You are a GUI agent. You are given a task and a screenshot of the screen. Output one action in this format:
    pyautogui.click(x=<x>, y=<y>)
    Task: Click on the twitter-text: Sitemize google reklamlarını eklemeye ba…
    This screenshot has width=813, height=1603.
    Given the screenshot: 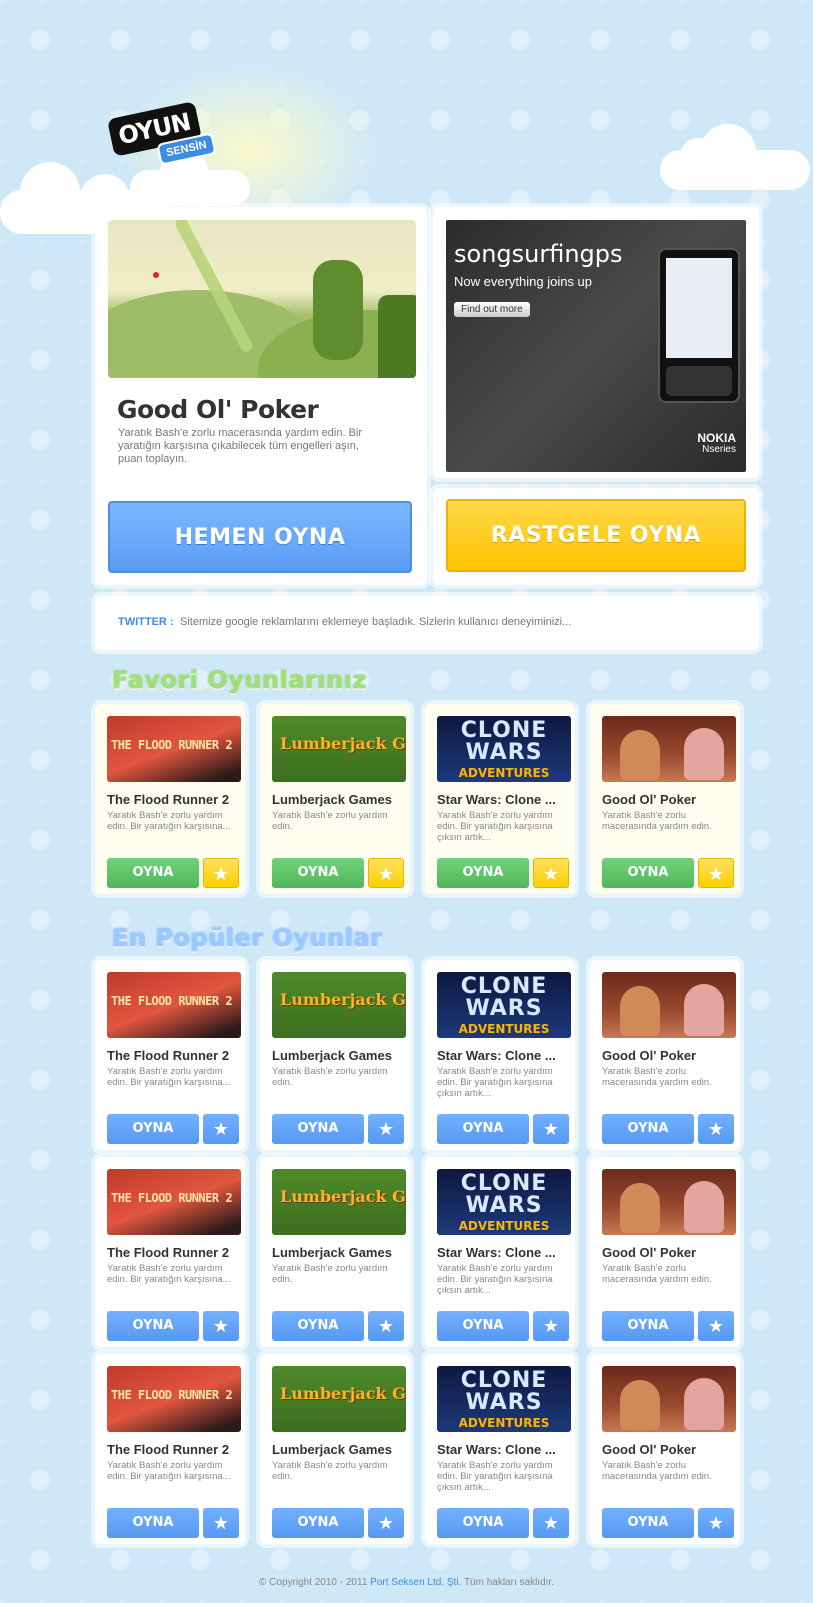 What is the action you would take?
    pyautogui.click(x=375, y=622)
    